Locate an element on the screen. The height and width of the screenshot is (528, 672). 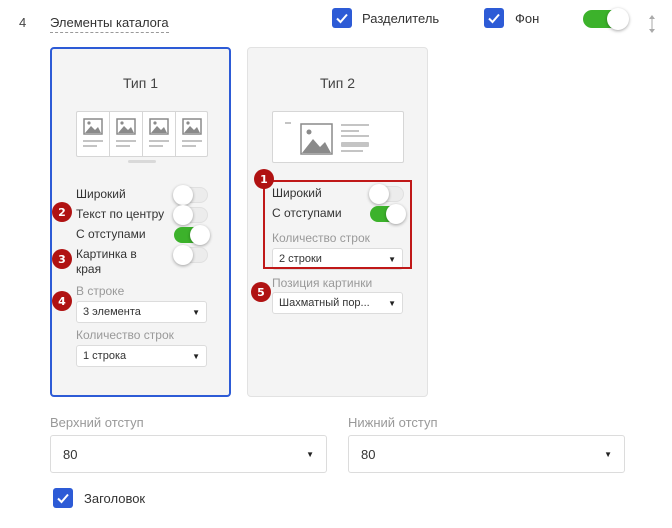
bottom-spacing-value: 80 is located at coordinates (368, 454).